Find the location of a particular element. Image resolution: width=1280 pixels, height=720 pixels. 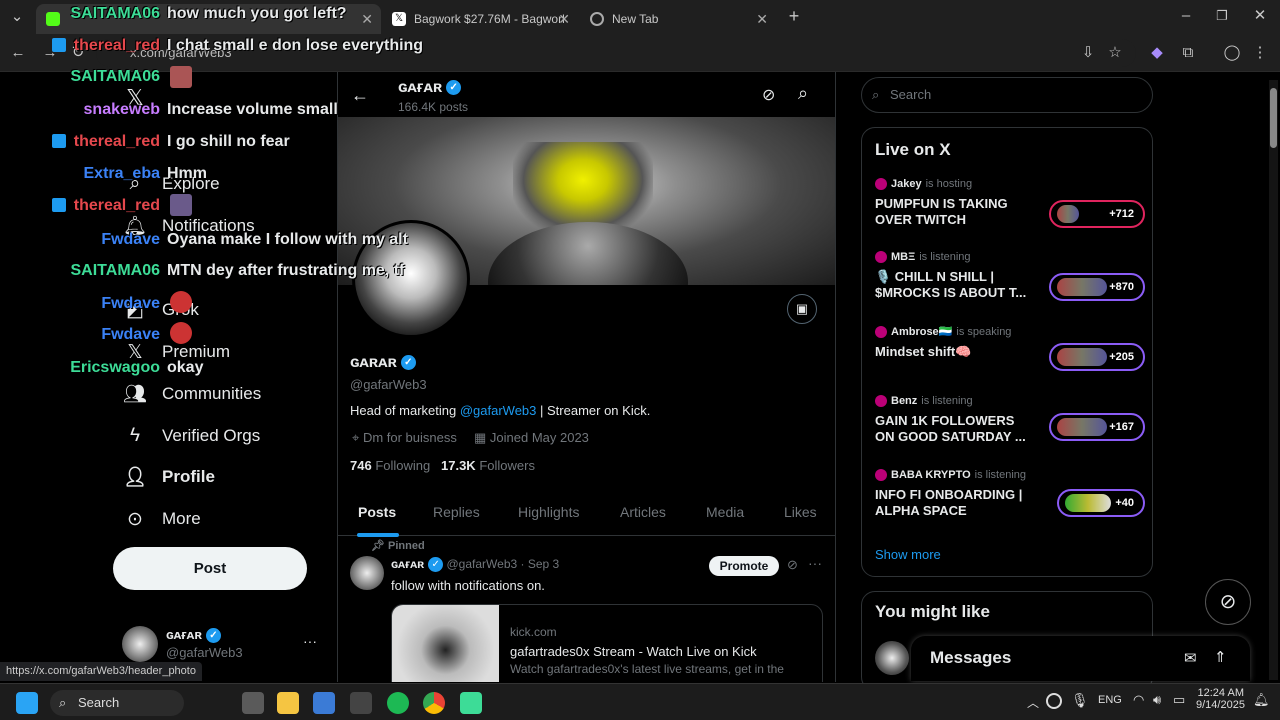

clock-time: 12:24 AM is located at coordinates (1220, 693).